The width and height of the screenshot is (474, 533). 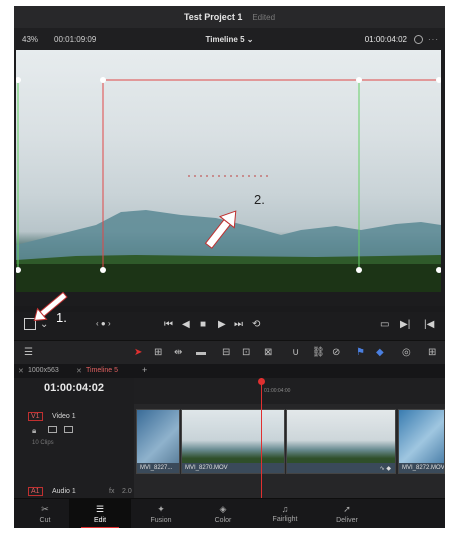 I want to click on crop-handle-top-edge, so click(x=438, y=80).